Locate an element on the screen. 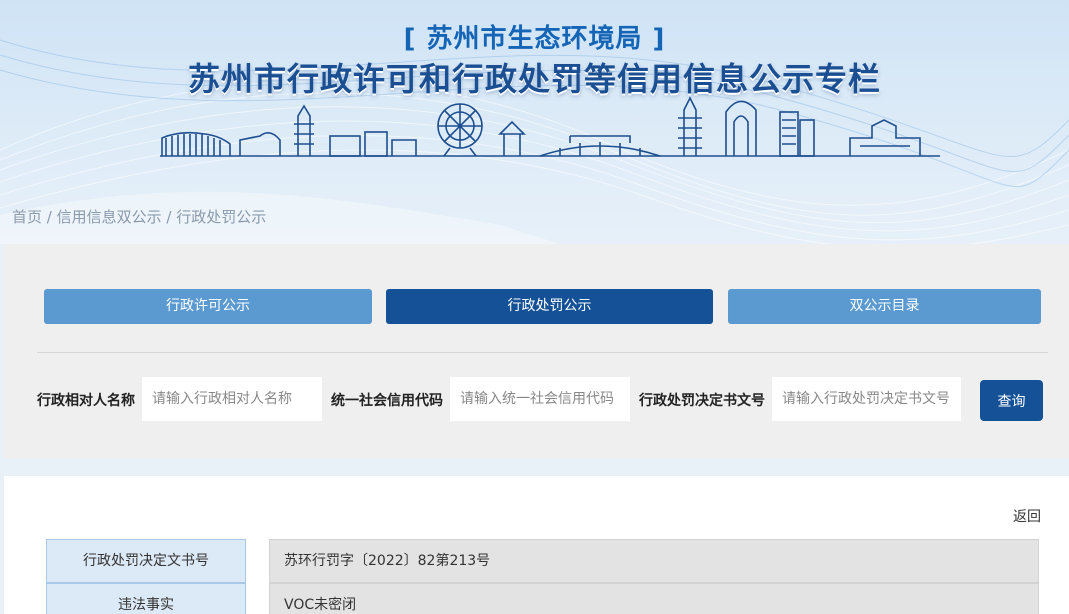  party-name-input is located at coordinates (232, 399).